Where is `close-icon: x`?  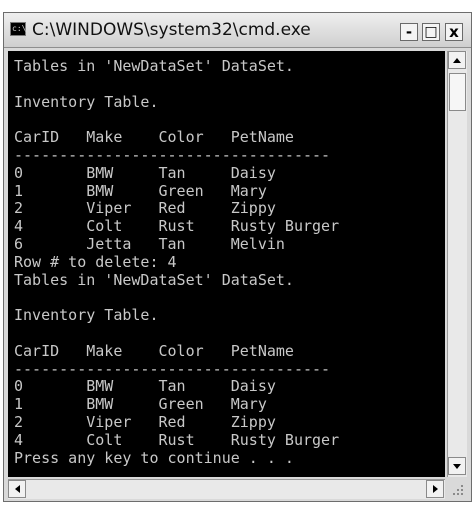
close-icon: x is located at coordinates (454, 31).